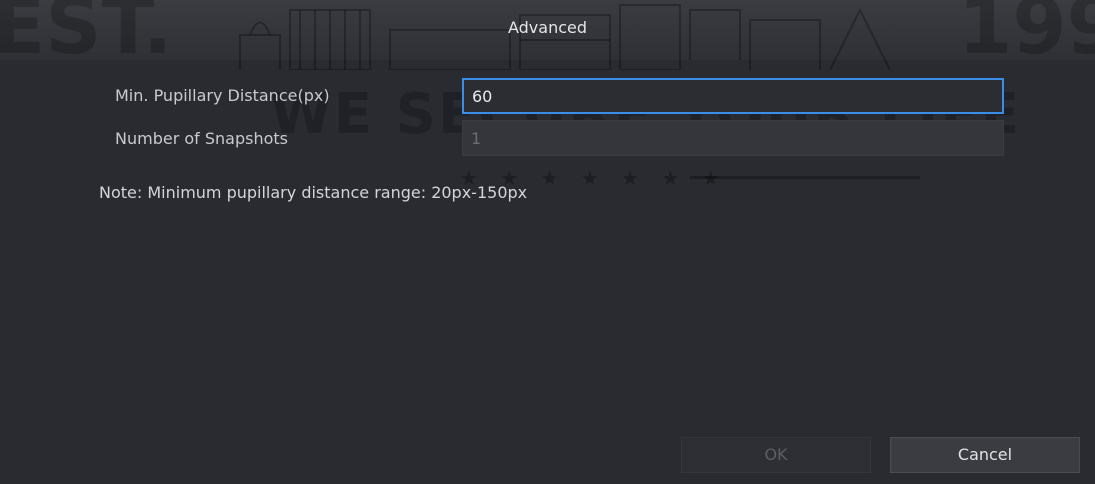  Describe the element at coordinates (733, 138) in the screenshot. I see `number-of-snapshots-input` at that location.